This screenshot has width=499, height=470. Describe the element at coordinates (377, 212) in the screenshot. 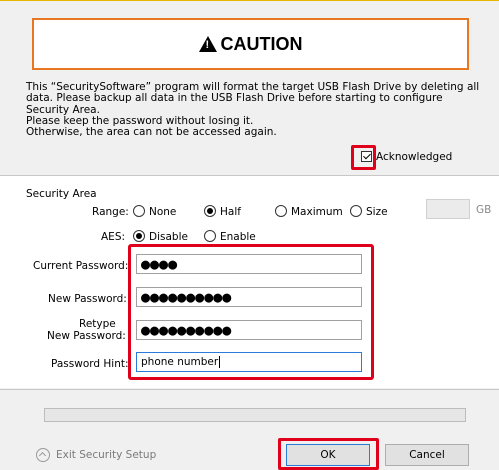

I see `range-size-label: Size` at that location.